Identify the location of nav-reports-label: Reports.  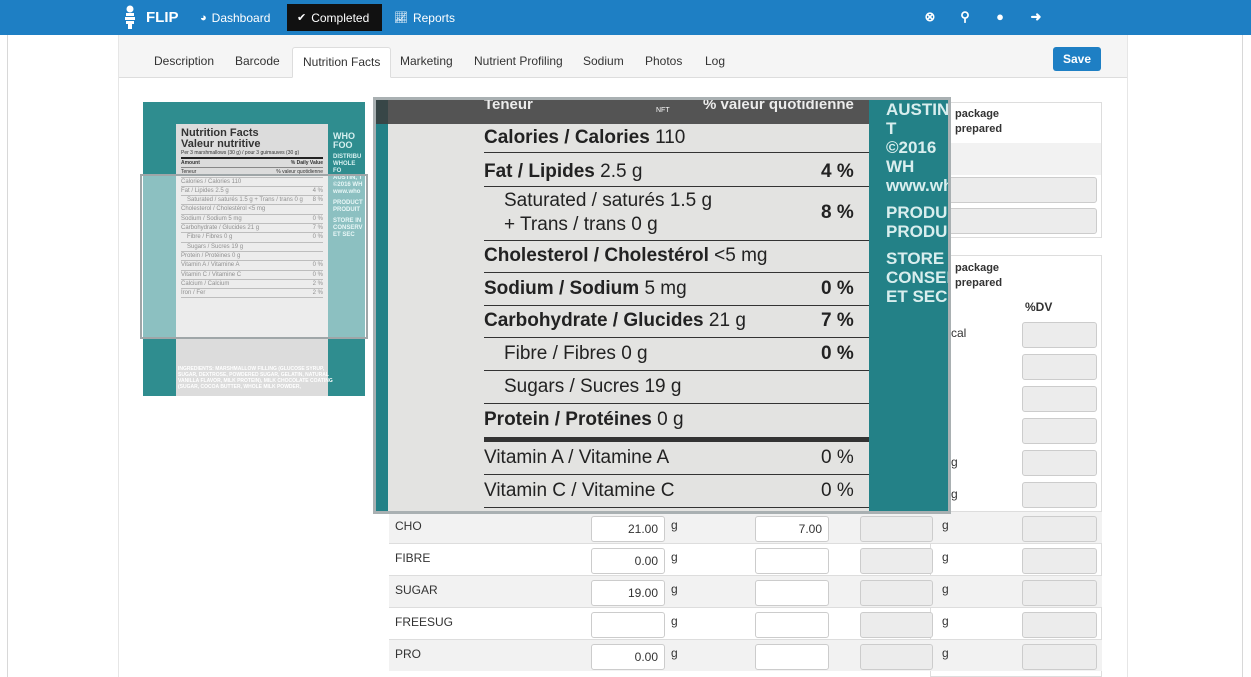
(433, 17).